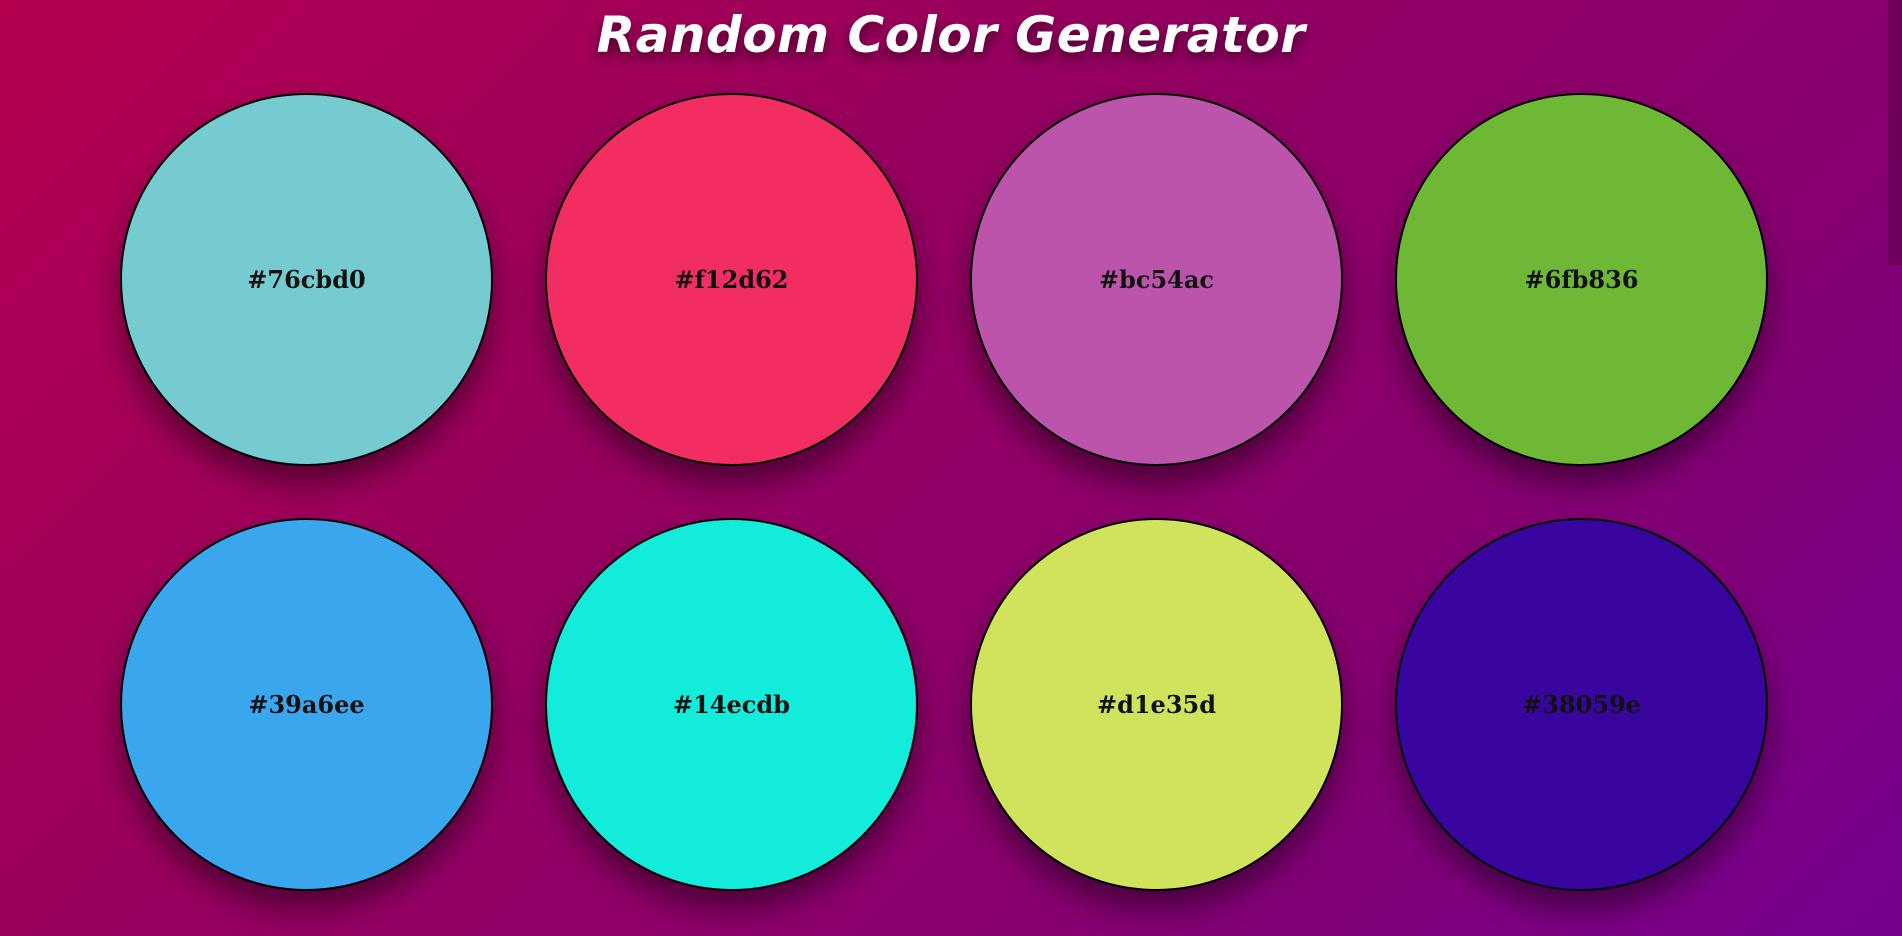  I want to click on color-swatch: #38059e, so click(1581, 704).